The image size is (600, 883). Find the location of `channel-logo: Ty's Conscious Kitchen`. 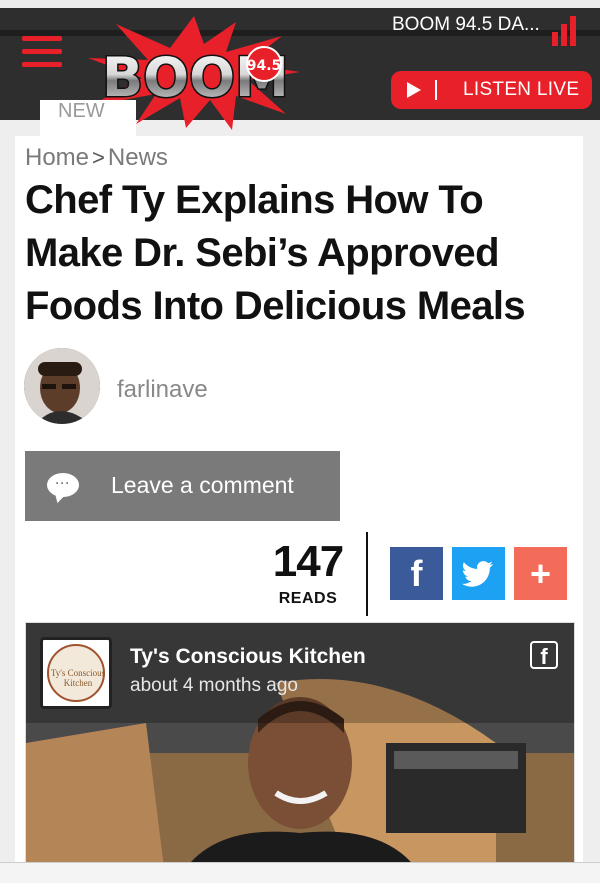

channel-logo: Ty's Conscious Kitchen is located at coordinates (76, 673).